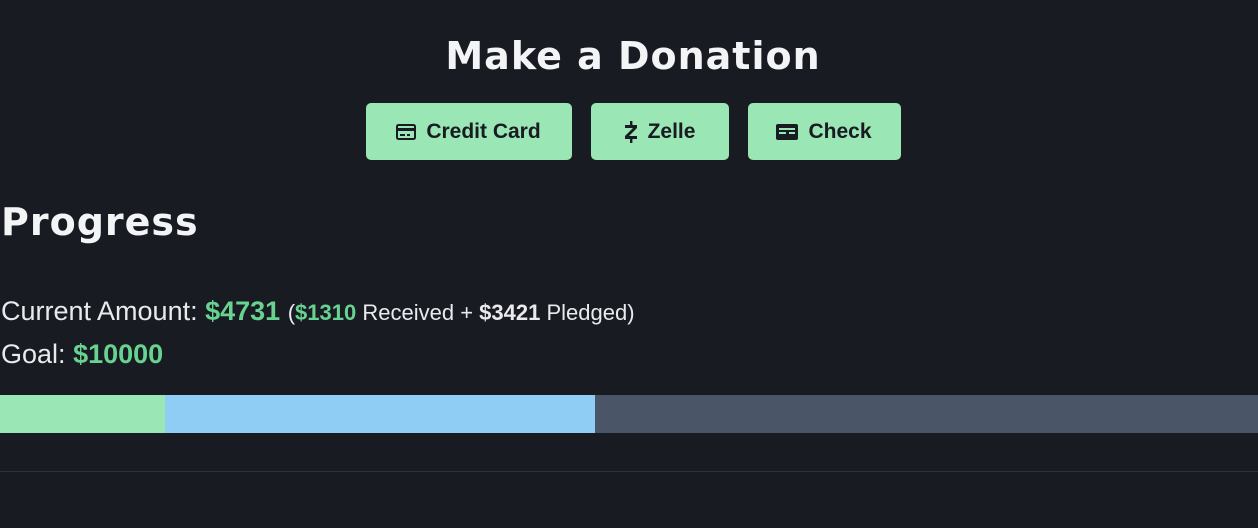 The width and height of the screenshot is (1258, 528). I want to click on check-button: Check, so click(824, 131).